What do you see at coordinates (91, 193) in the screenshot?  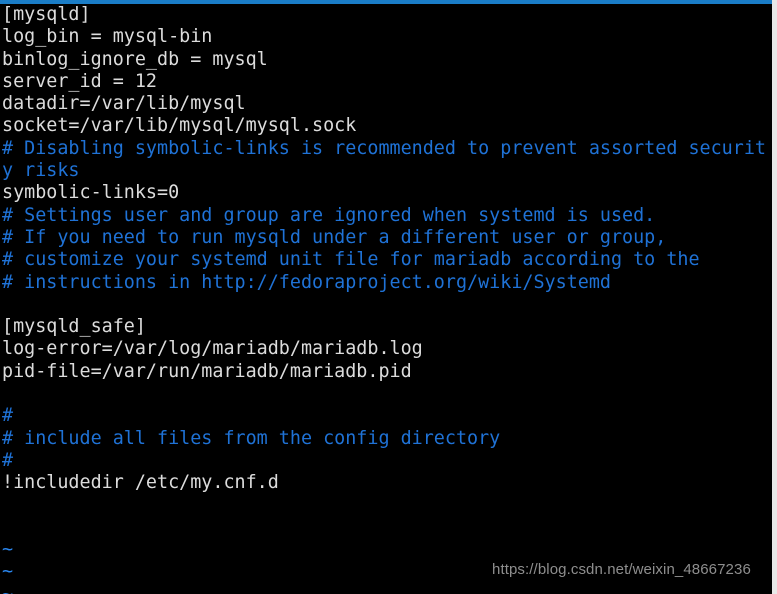 I see `editor-code-line: symbolic-links=0` at bounding box center [91, 193].